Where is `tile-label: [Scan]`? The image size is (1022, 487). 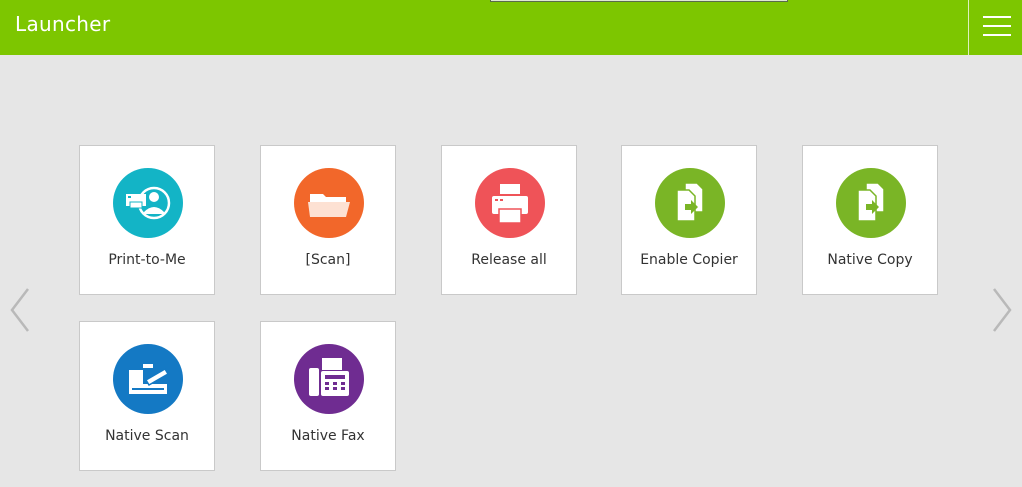
tile-label: [Scan] is located at coordinates (328, 260).